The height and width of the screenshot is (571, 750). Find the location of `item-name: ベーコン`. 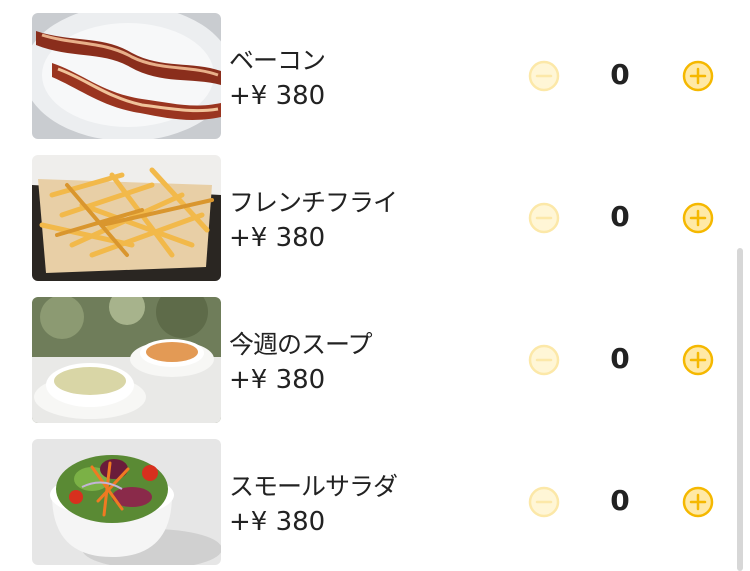

item-name: ベーコン is located at coordinates (277, 60).